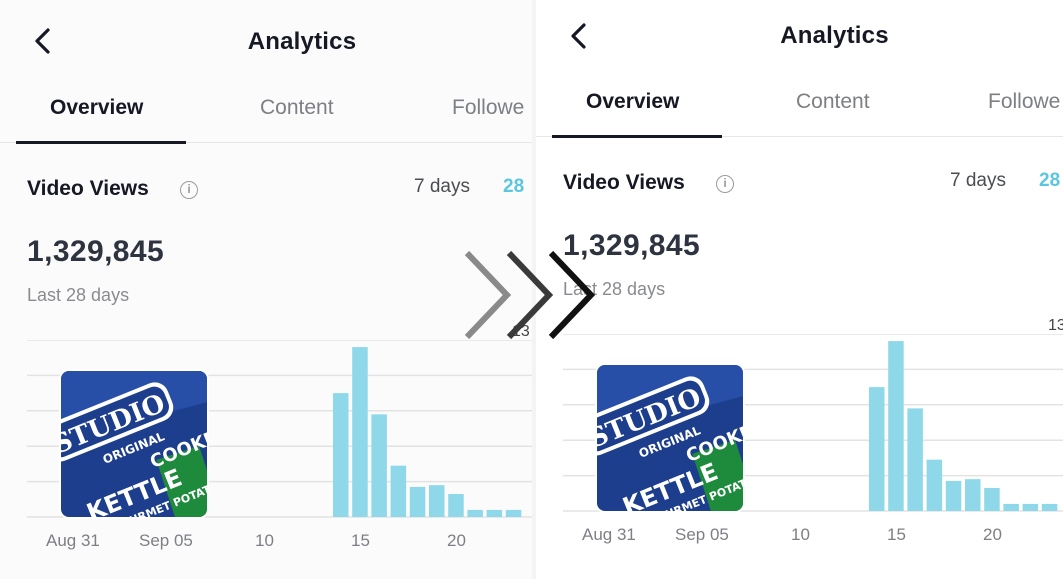 The image size is (1063, 579). Describe the element at coordinates (530, 295) in the screenshot. I see `double-chevron-right-icon` at that location.